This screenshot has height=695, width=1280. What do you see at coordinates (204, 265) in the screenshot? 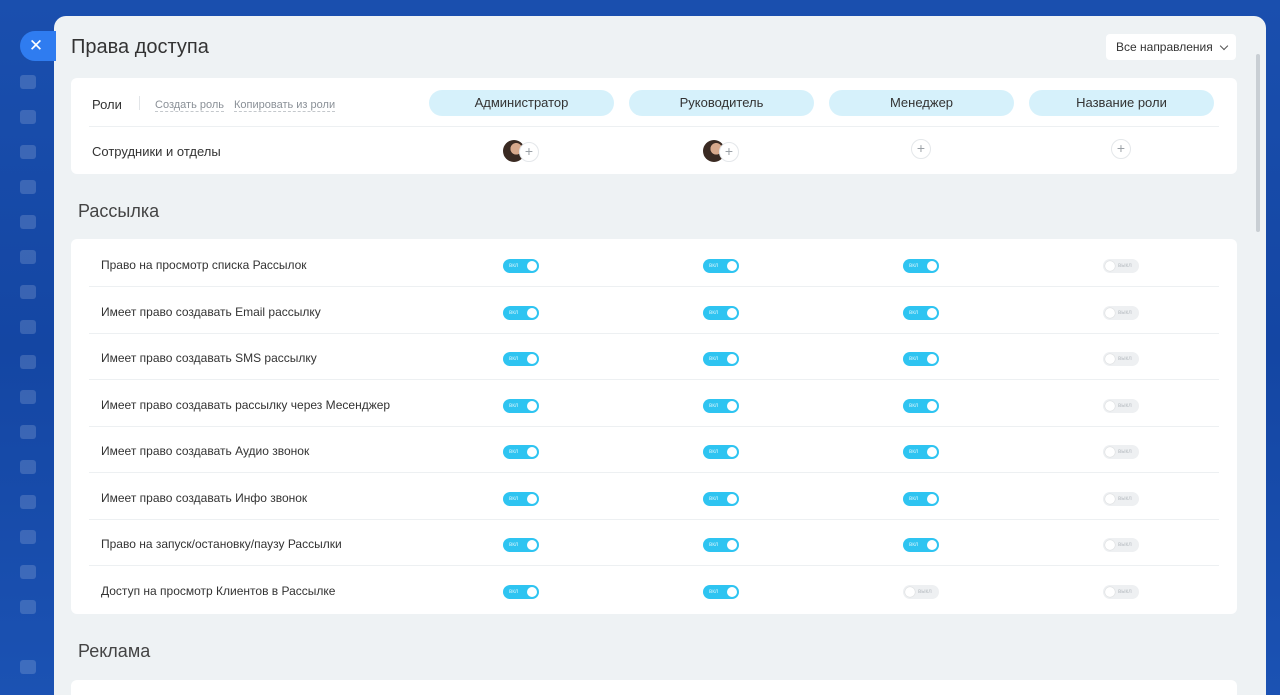
I see `permission-label: Право на просмотр списка Рассылок` at bounding box center [204, 265].